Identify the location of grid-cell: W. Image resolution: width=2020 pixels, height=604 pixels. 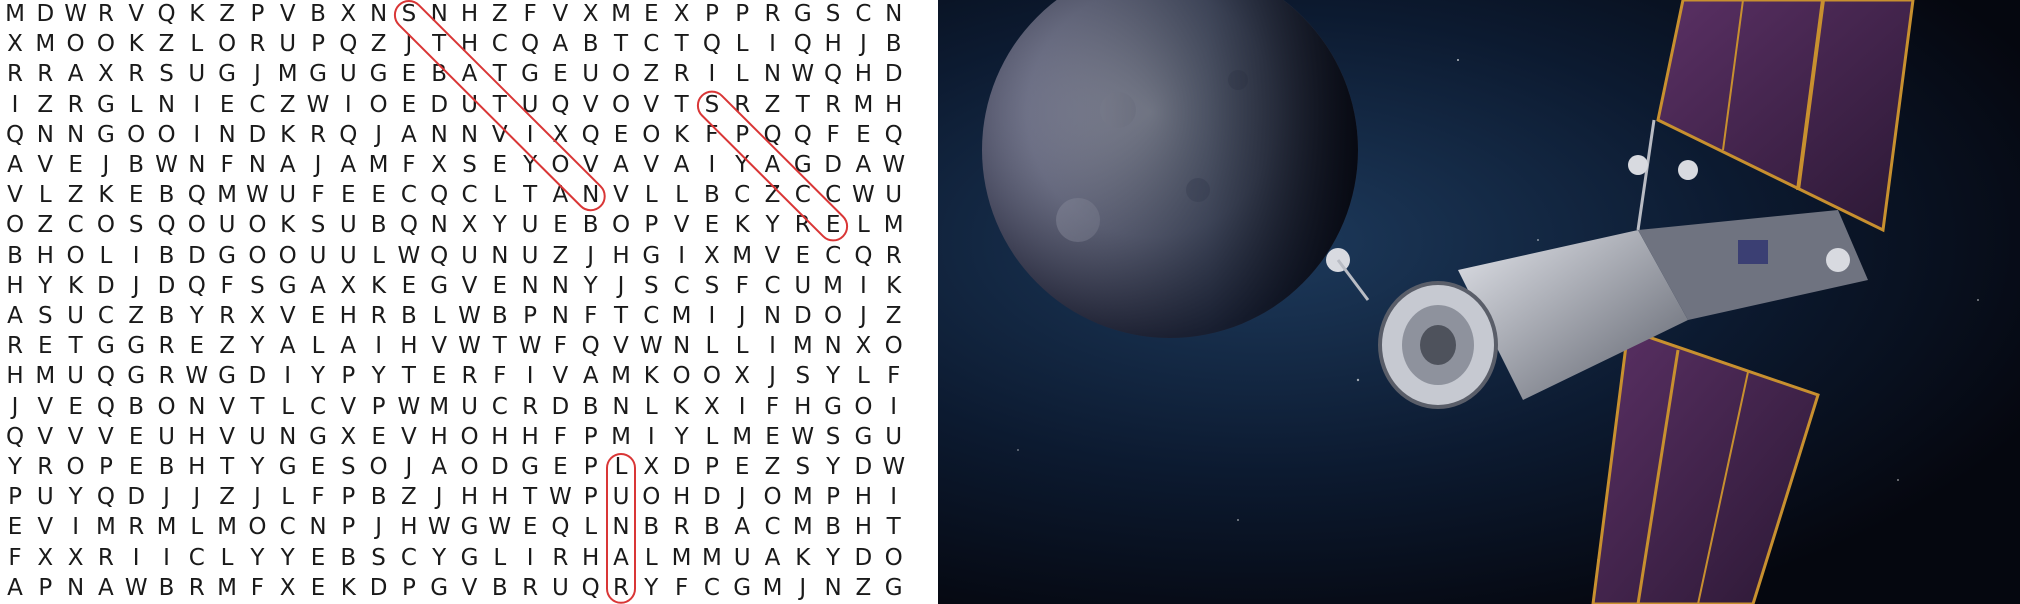
(470, 346).